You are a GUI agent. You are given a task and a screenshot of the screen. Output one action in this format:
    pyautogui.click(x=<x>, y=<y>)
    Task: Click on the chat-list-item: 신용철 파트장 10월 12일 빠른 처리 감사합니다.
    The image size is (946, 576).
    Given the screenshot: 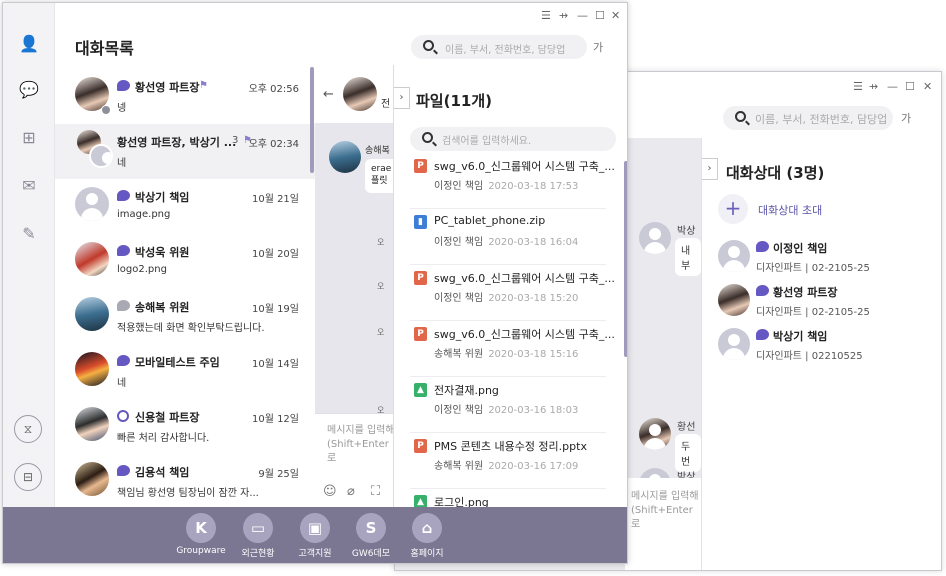 What is the action you would take?
    pyautogui.click(x=185, y=426)
    